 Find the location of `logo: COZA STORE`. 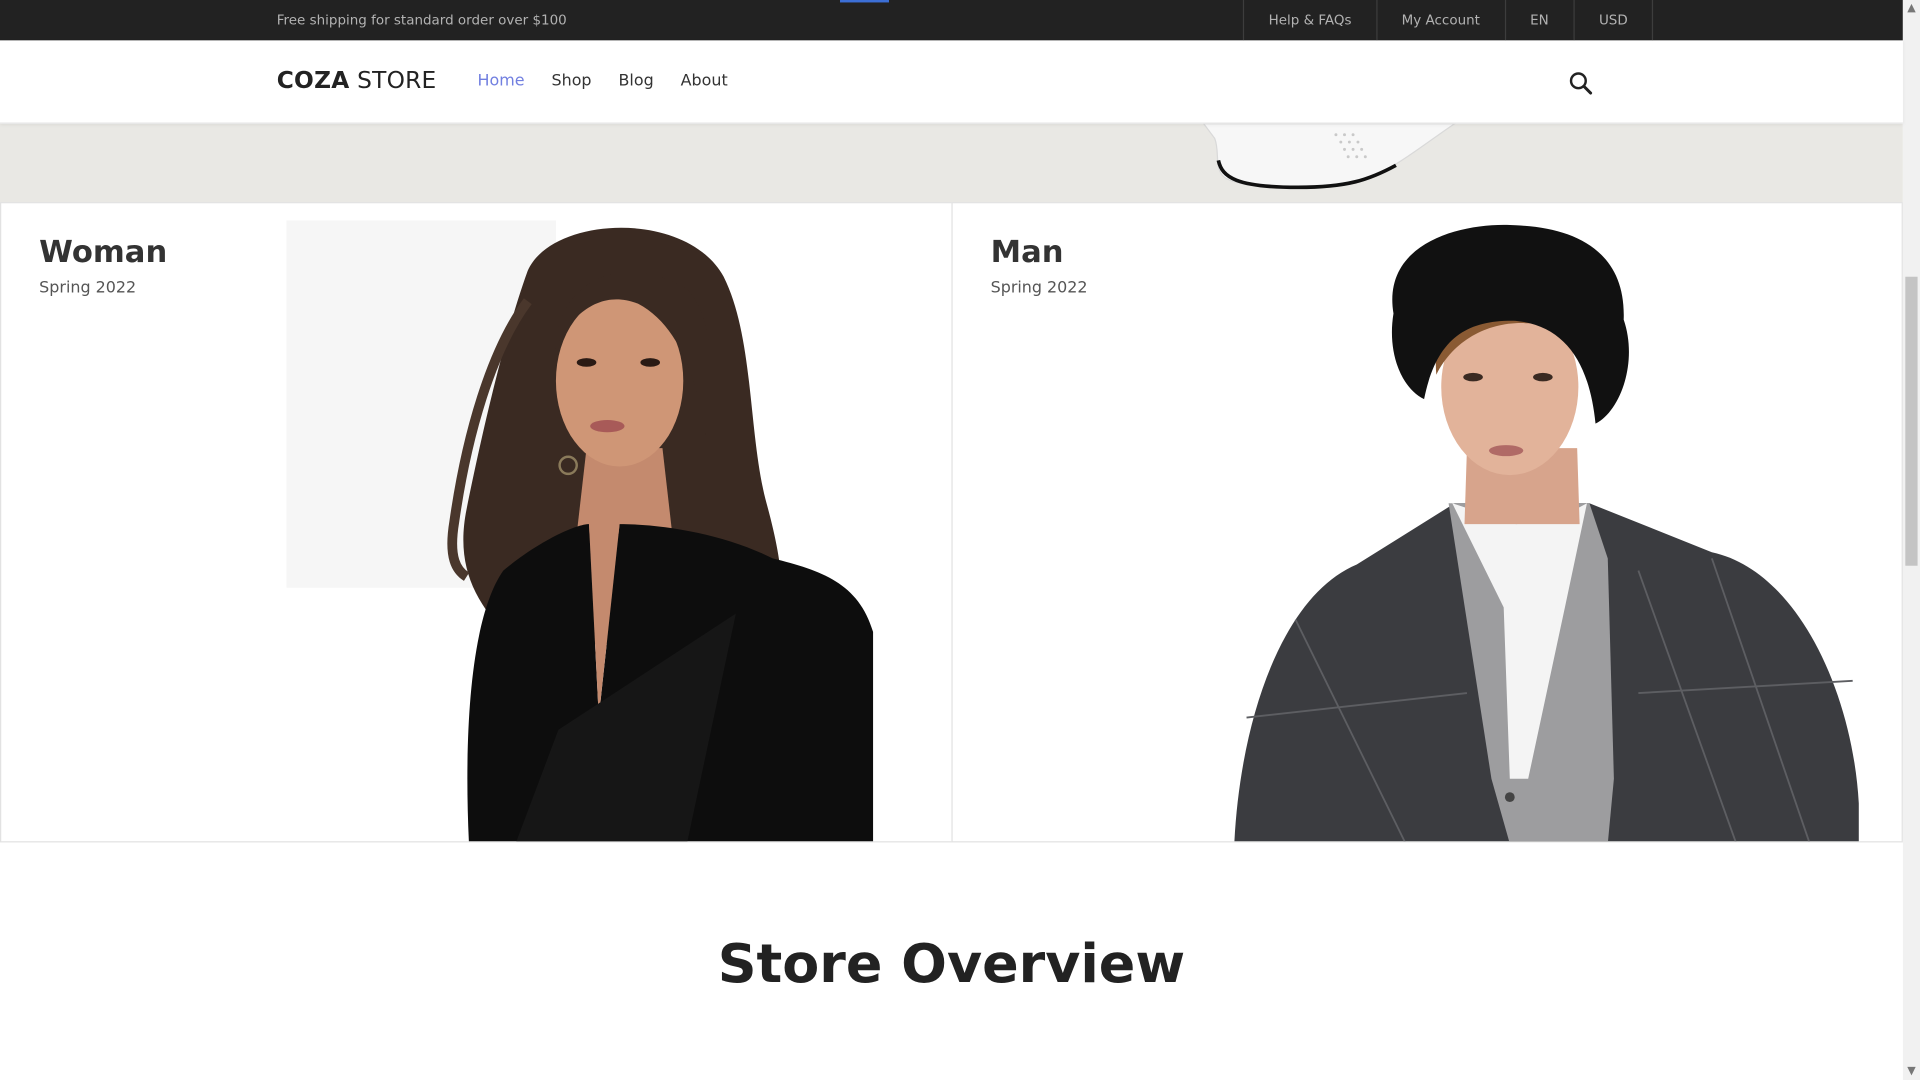

logo: COZA STORE is located at coordinates (357, 80).